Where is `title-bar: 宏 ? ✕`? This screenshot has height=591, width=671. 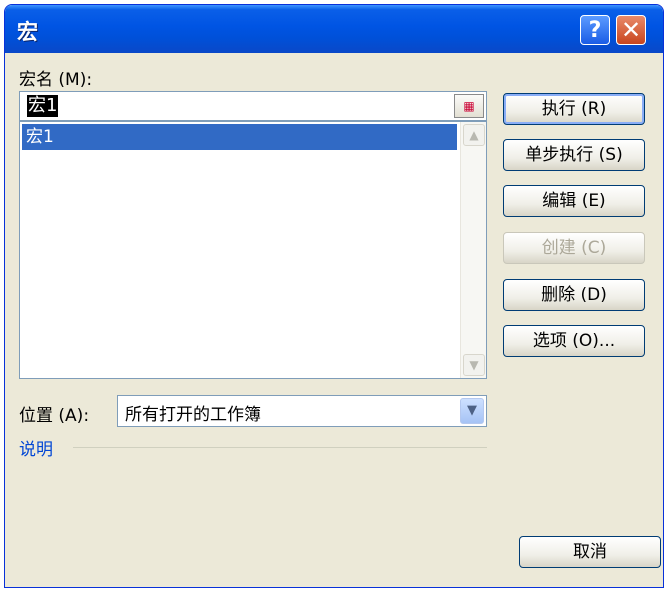 title-bar: 宏 ? ✕ is located at coordinates (334, 29).